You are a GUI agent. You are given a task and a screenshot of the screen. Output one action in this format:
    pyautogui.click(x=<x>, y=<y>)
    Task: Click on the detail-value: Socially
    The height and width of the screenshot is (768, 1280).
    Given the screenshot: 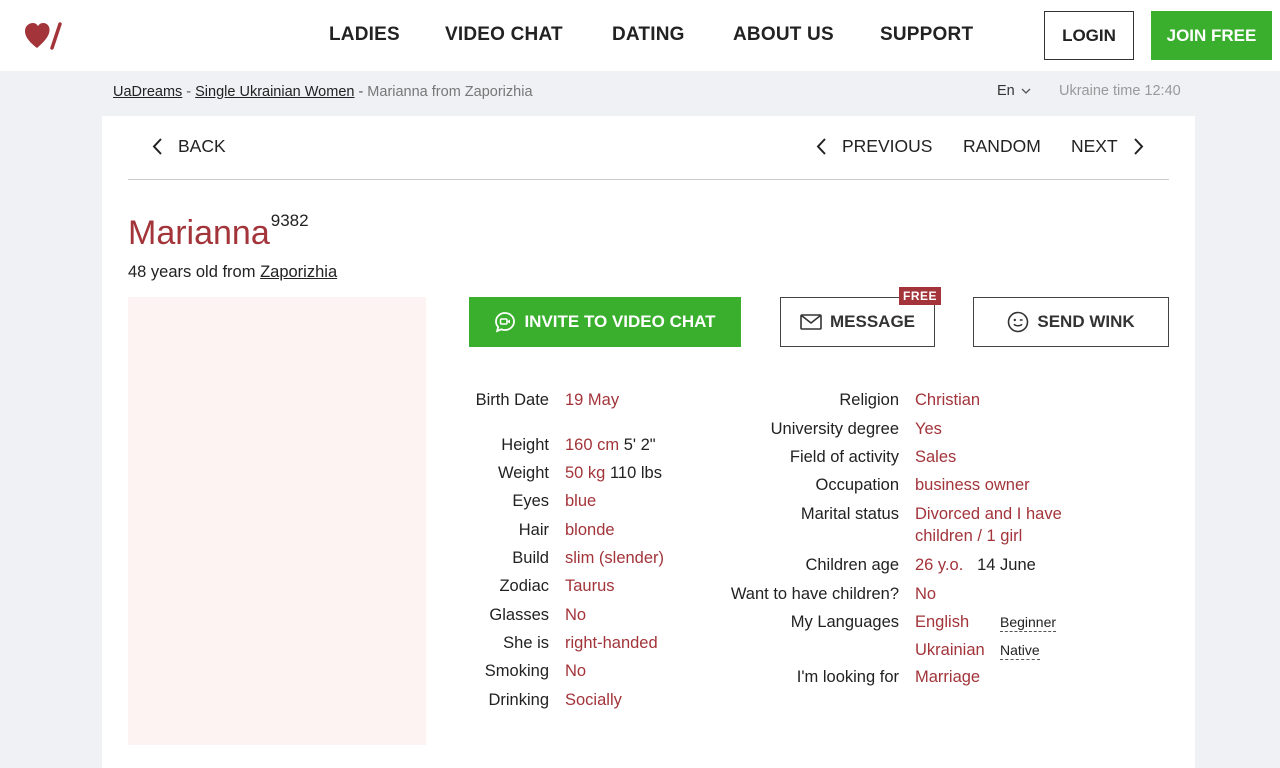 What is the action you would take?
    pyautogui.click(x=593, y=700)
    